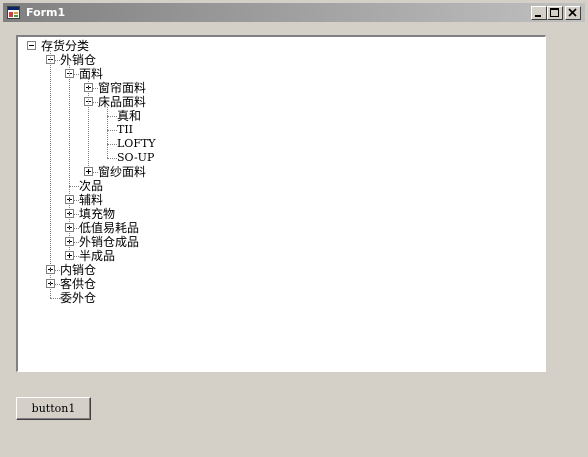 This screenshot has height=457, width=588. Describe the element at coordinates (13, 12) in the screenshot. I see `app-icon` at that location.